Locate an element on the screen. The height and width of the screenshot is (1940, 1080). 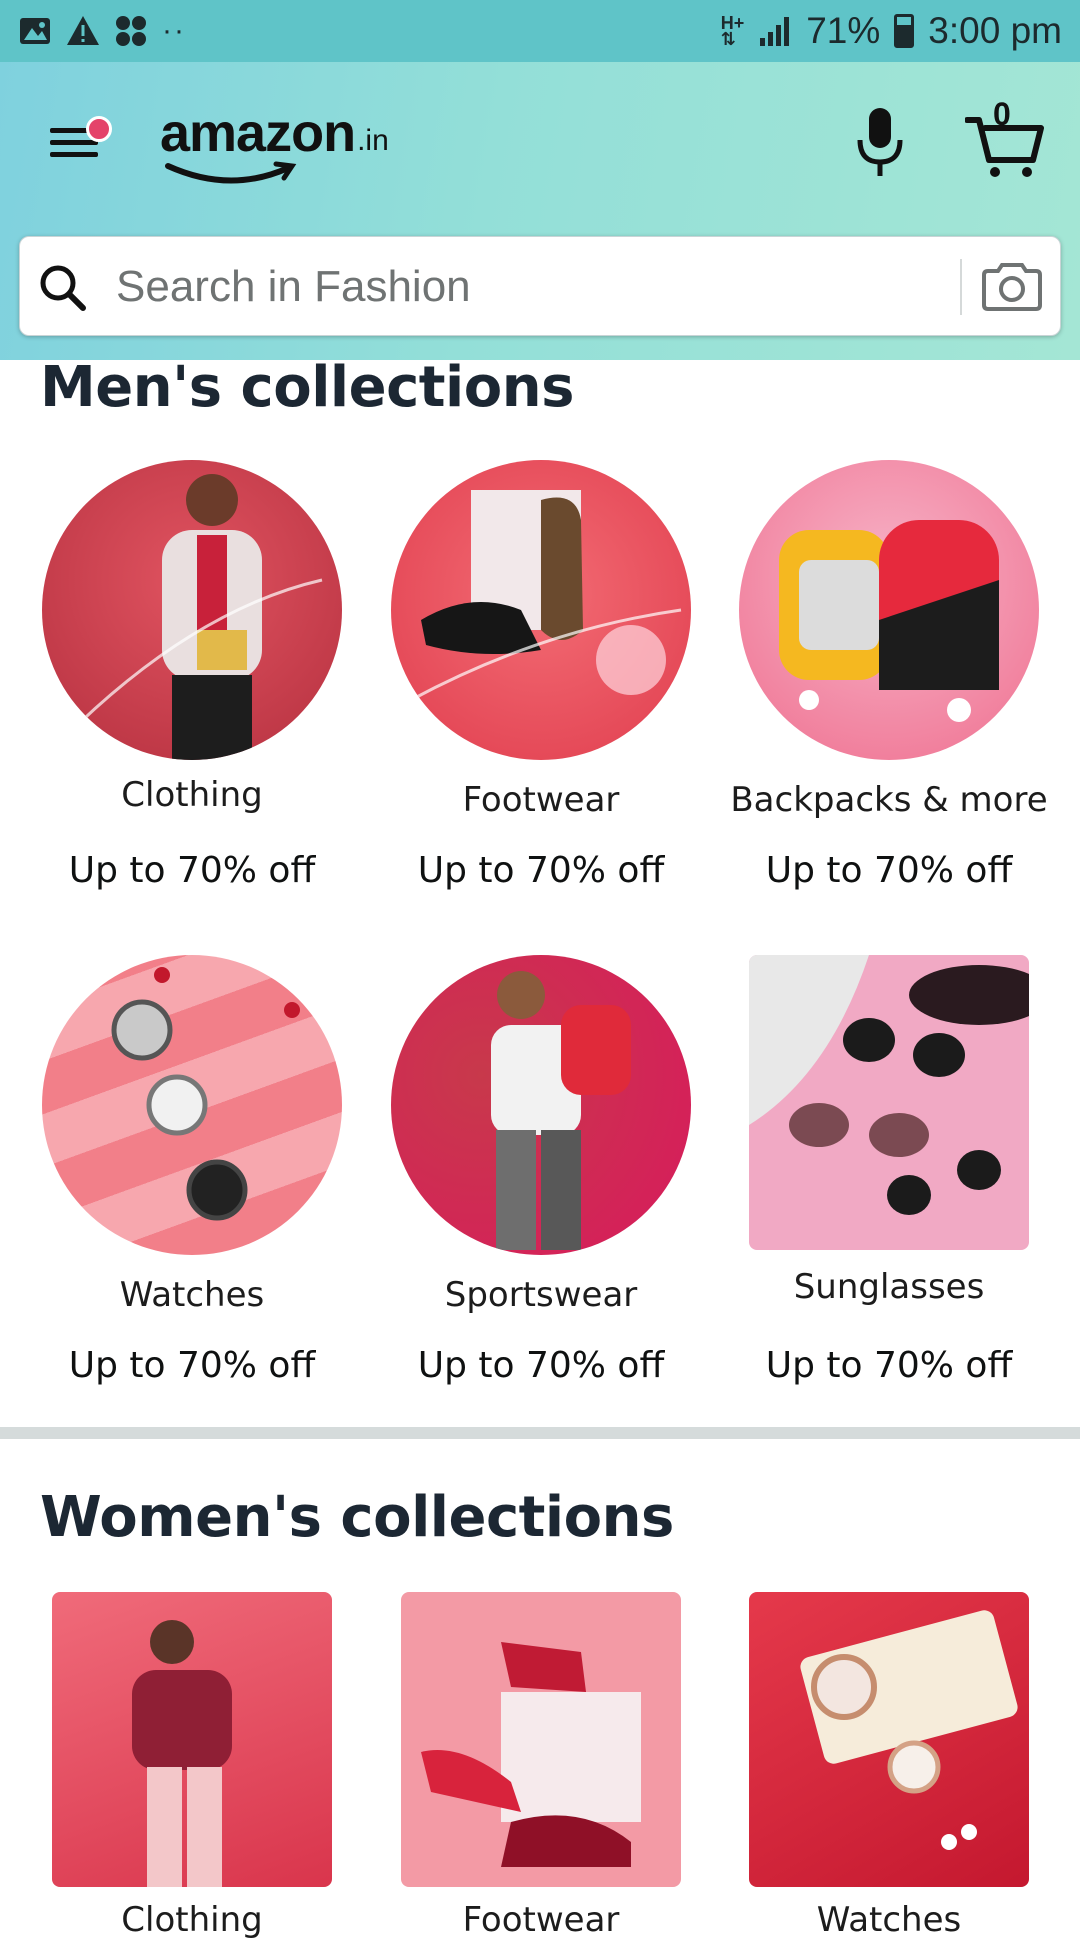
womens-watches-illustration is located at coordinates (909, 1730).